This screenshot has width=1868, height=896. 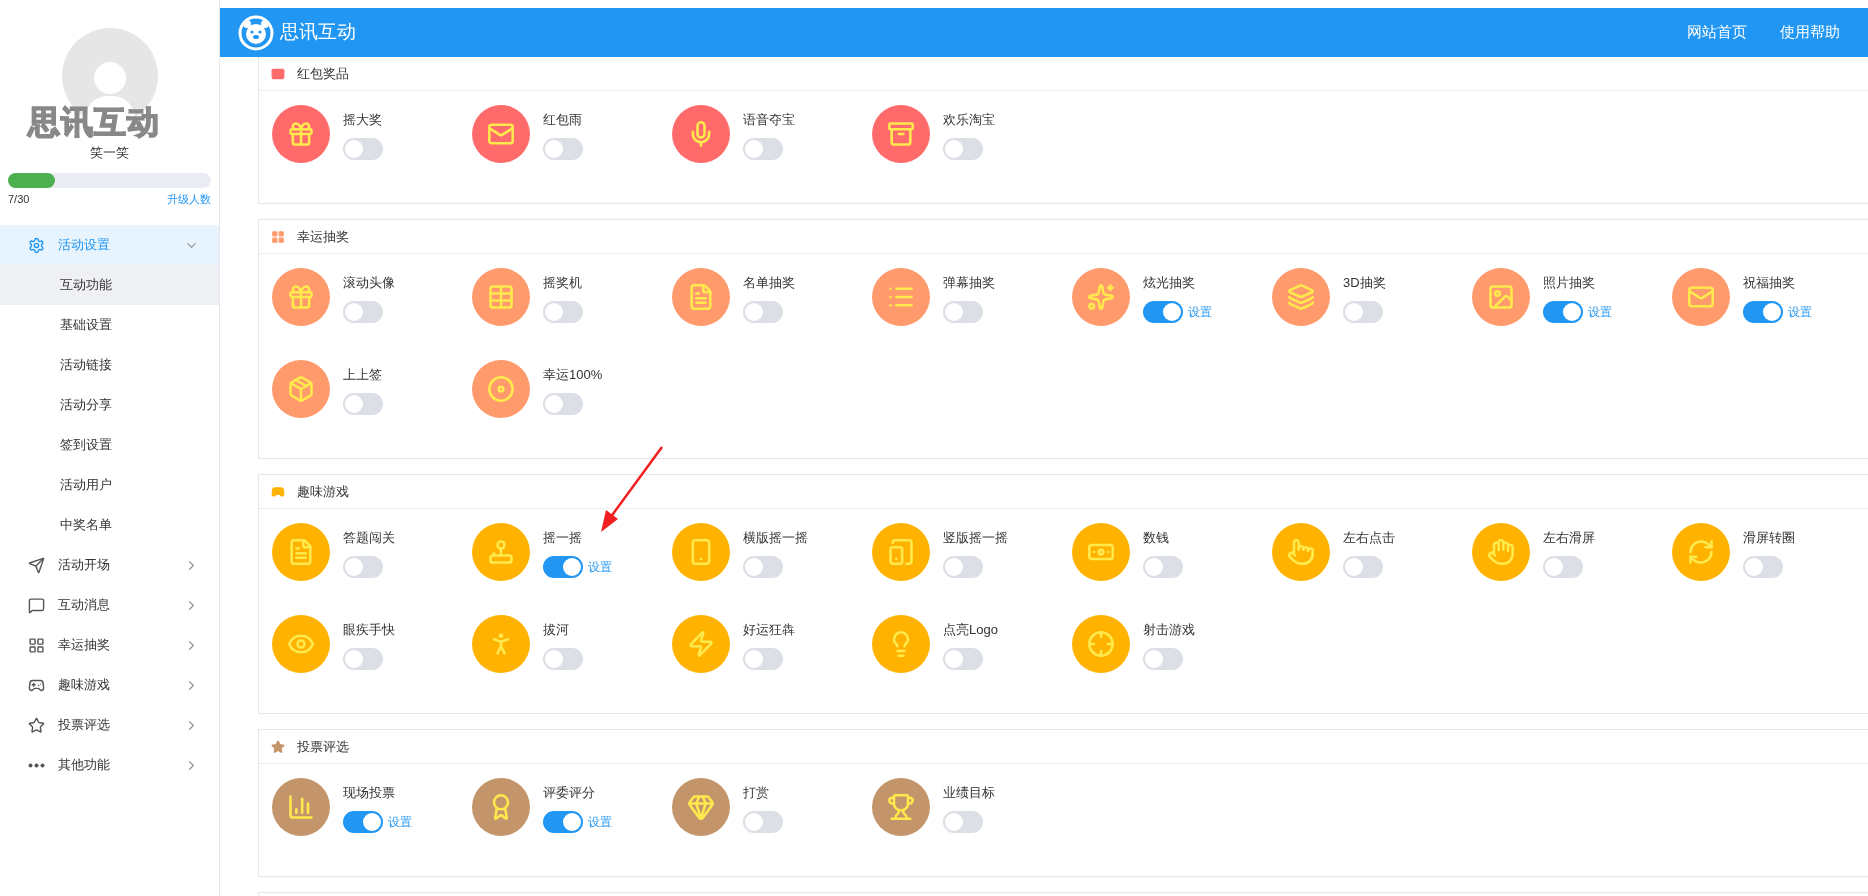 I want to click on submenu-item: 互动功能, so click(x=109, y=285).